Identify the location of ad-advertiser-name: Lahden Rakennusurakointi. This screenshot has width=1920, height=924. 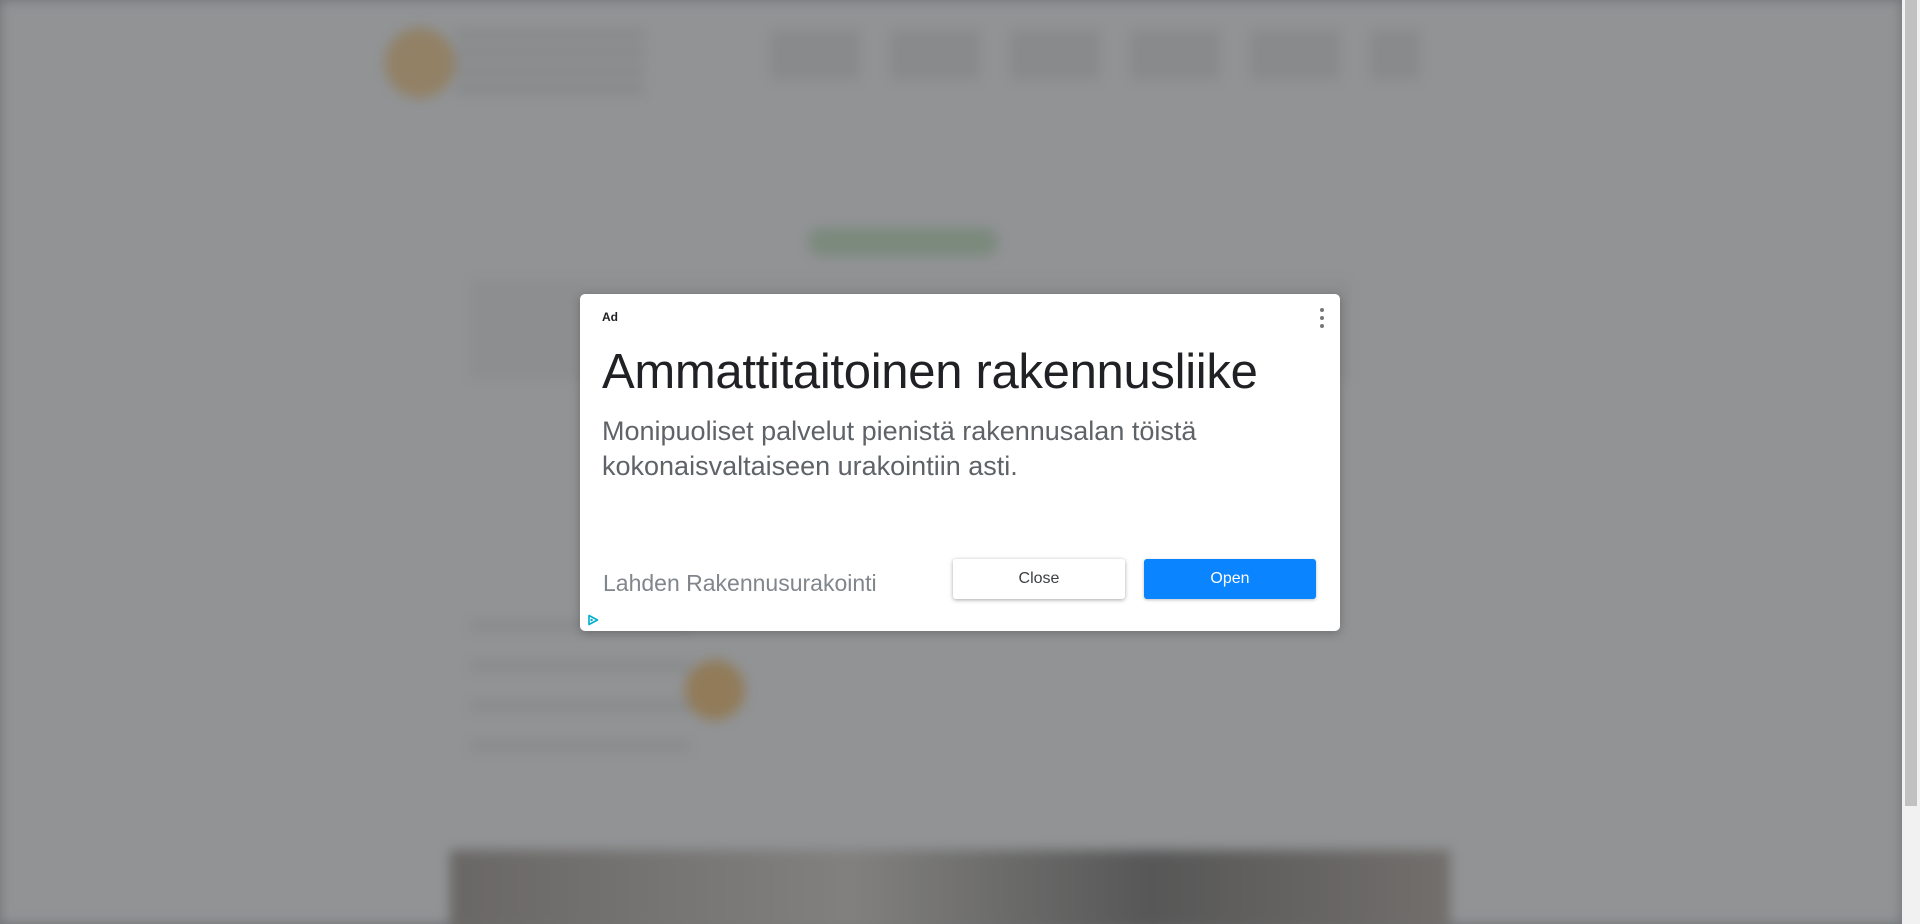
(740, 583).